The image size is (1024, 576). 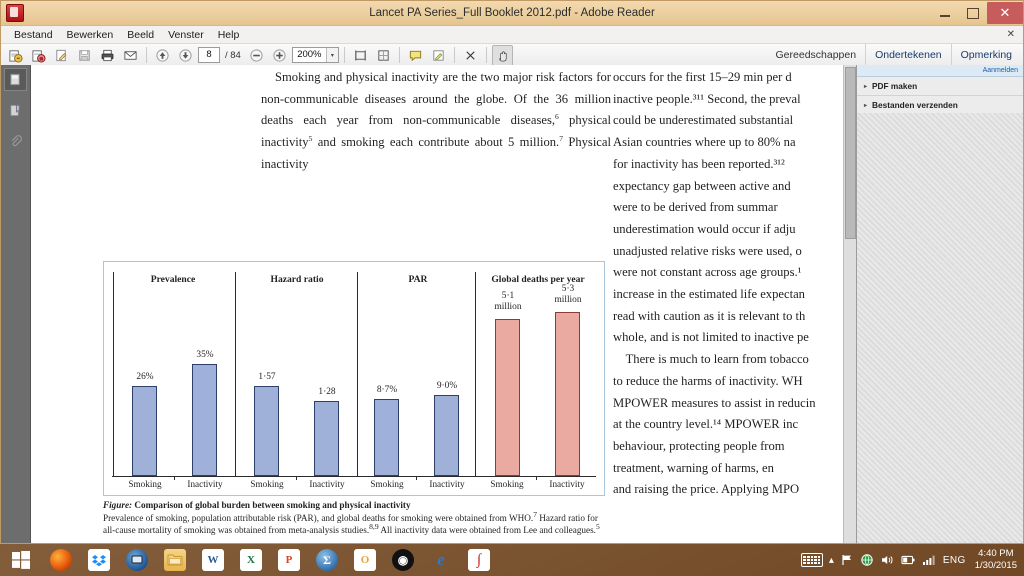 What do you see at coordinates (354, 477) in the screenshot?
I see `chart-baseline` at bounding box center [354, 477].